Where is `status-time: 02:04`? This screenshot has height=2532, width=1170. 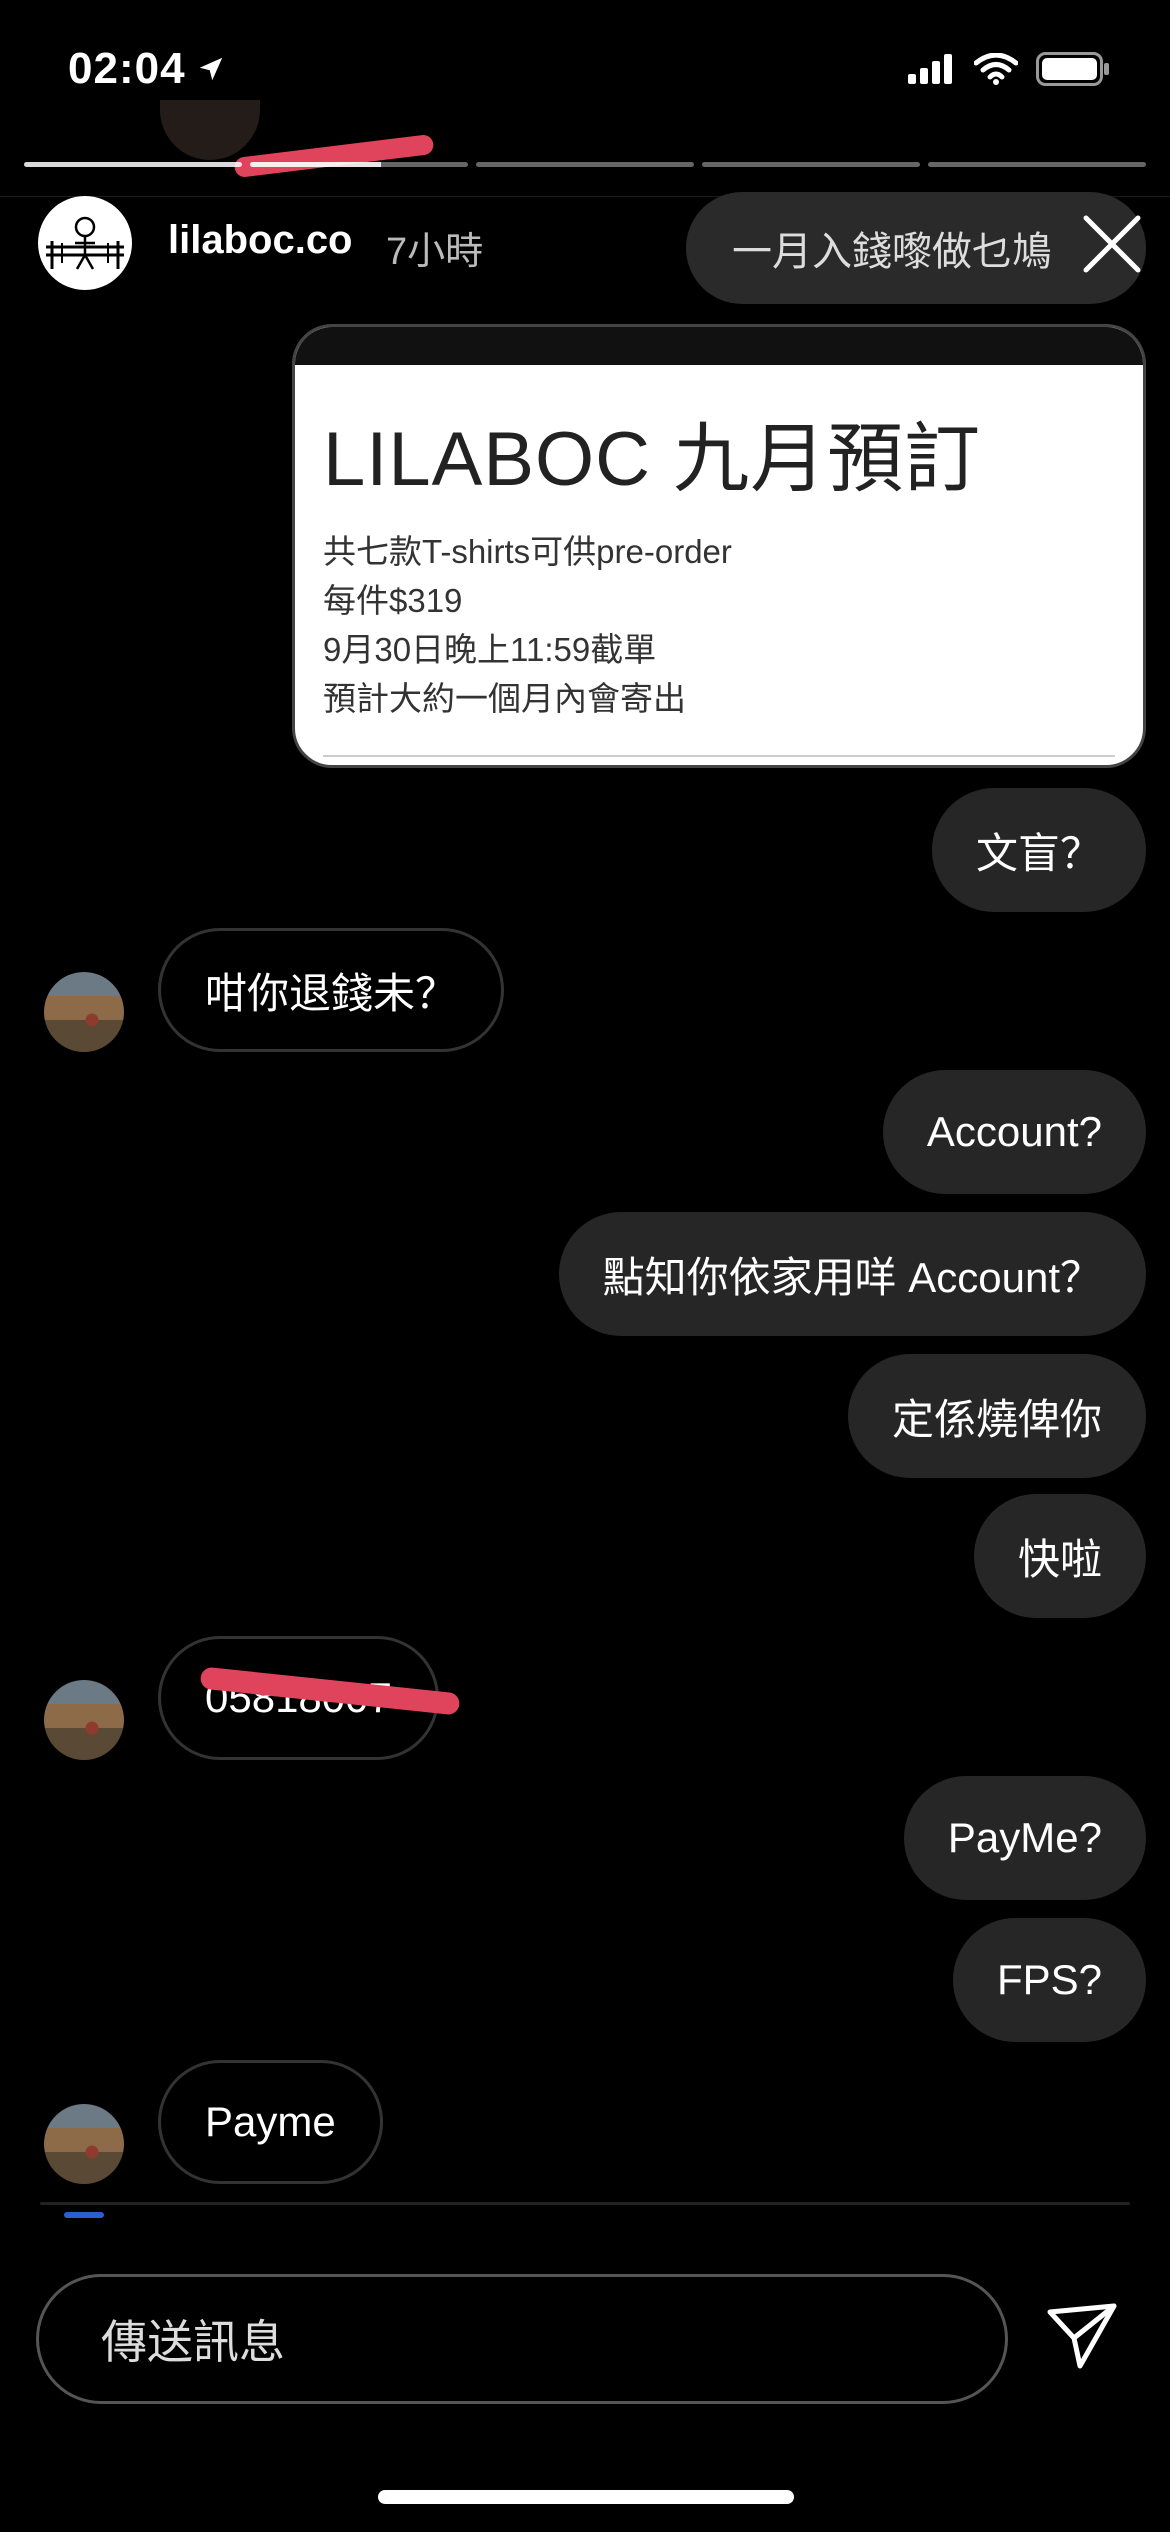 status-time: 02:04 is located at coordinates (147, 69).